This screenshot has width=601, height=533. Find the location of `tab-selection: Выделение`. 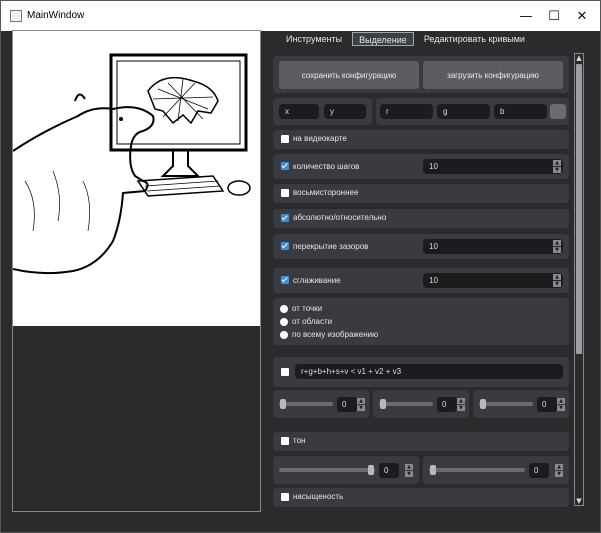

tab-selection: Выделение is located at coordinates (383, 39).